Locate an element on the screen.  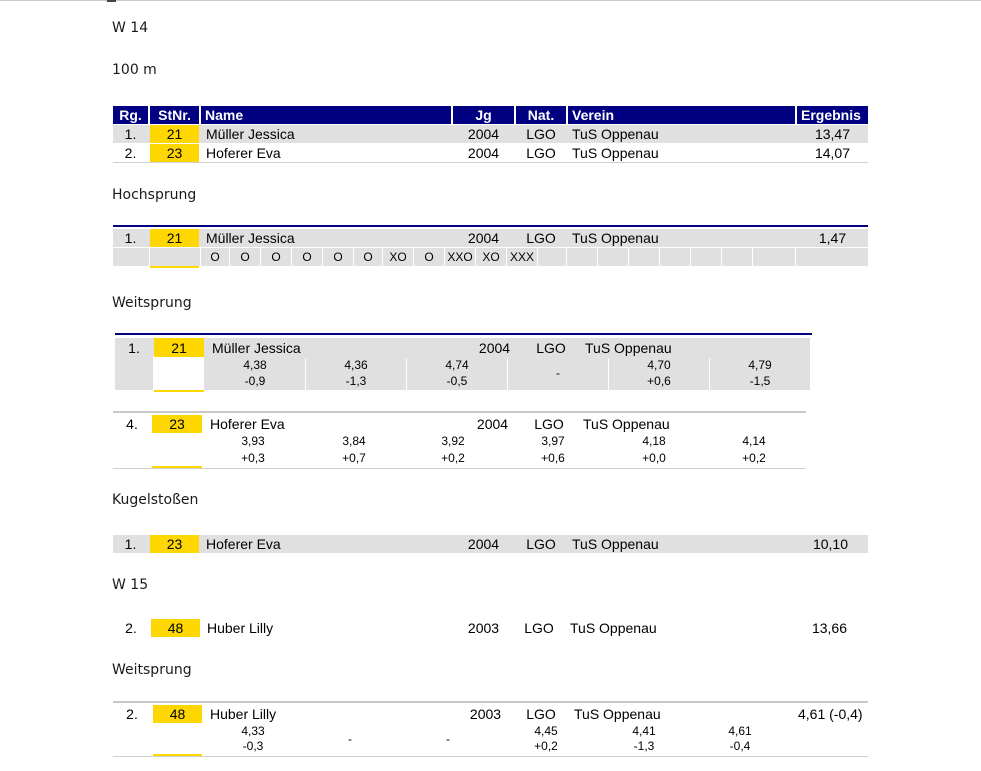
attempt-wind: +0,0 is located at coordinates (654, 458).